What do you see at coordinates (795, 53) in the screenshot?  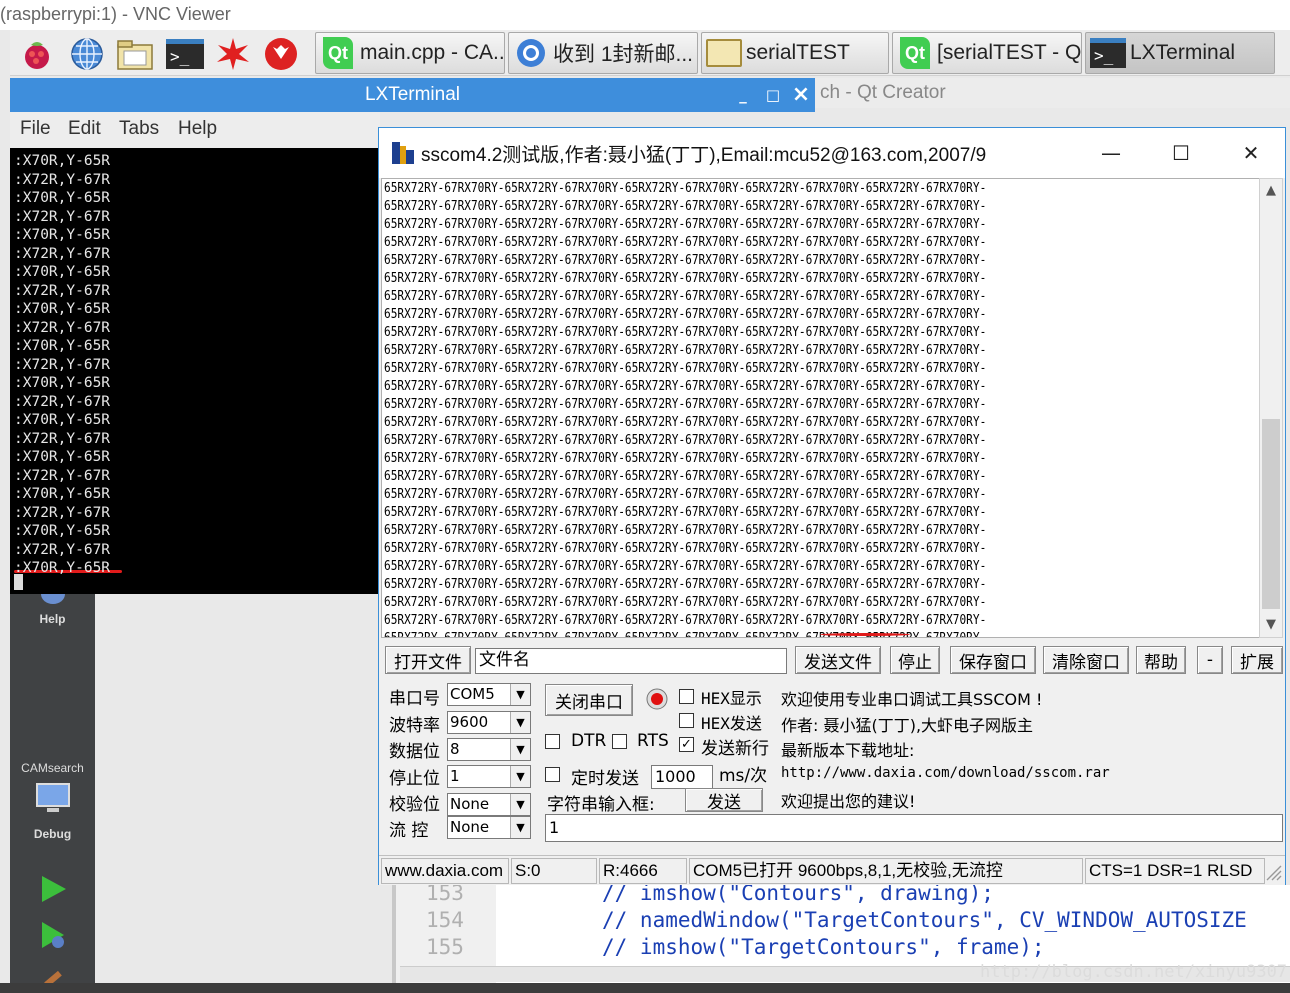 I see `task-serialtest-folder: serialTEST` at bounding box center [795, 53].